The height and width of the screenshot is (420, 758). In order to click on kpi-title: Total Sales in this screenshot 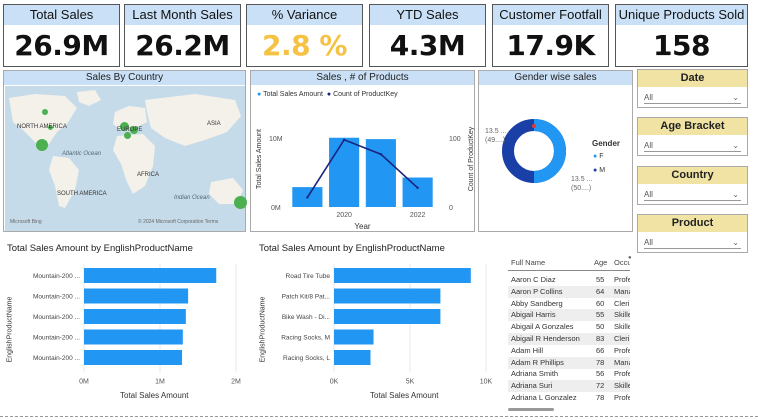, I will do `click(61, 15)`.